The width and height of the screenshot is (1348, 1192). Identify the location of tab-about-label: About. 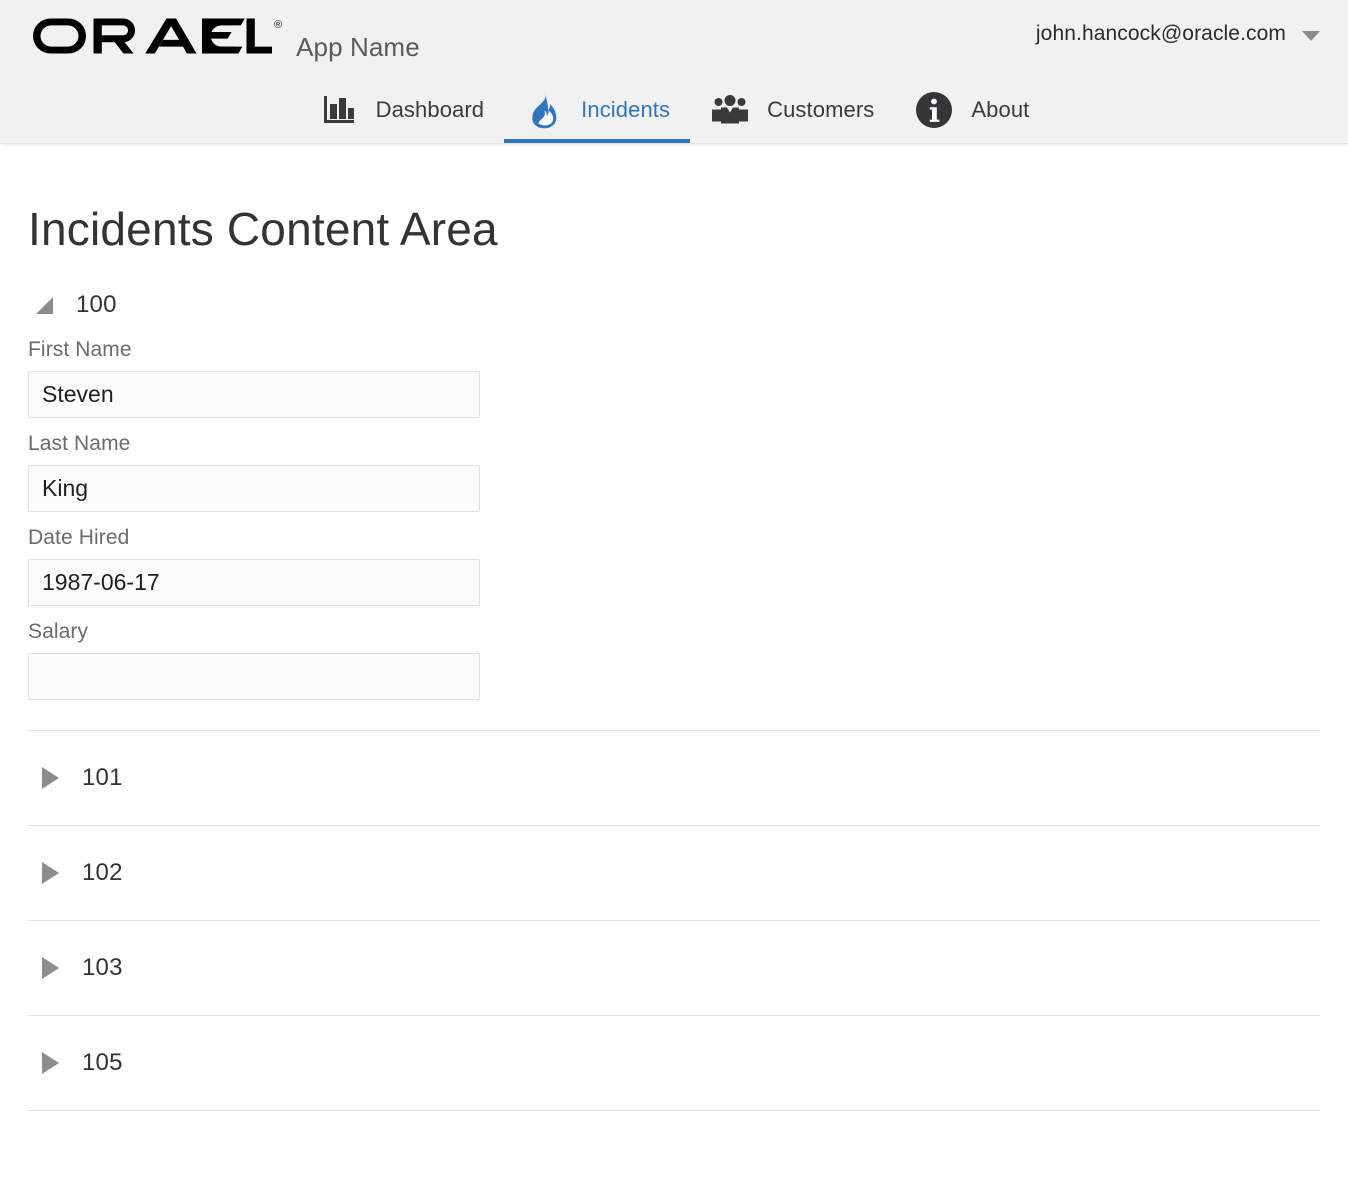
(1000, 109).